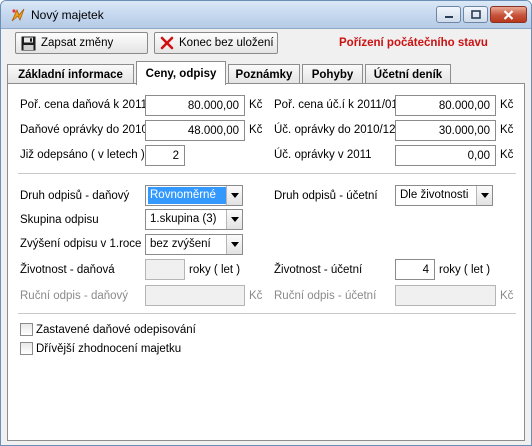 This screenshot has width=532, height=446. I want to click on uc-opravky-2011-label: Úč. oprávky v 2011, so click(323, 155).